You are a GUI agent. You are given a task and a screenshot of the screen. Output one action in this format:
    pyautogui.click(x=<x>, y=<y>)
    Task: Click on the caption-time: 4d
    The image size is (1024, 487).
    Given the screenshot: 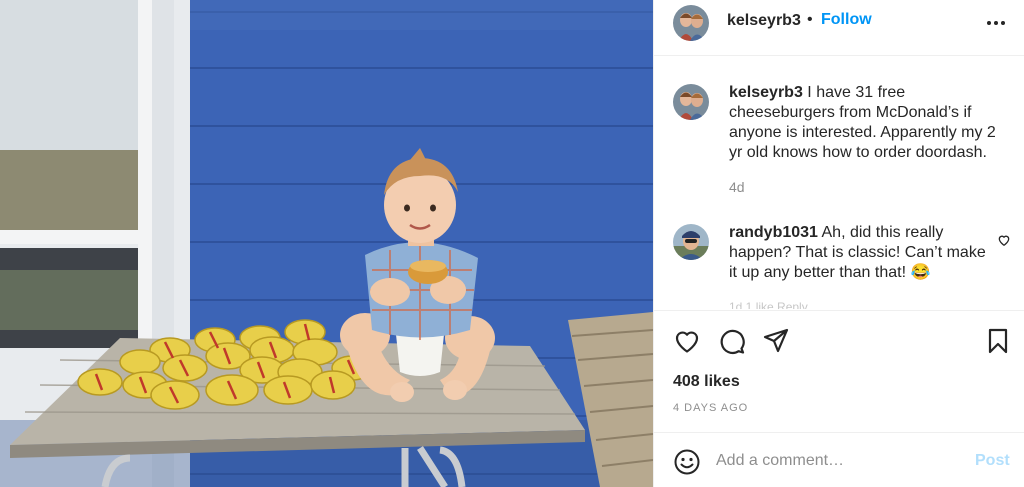 What is the action you would take?
    pyautogui.click(x=737, y=187)
    